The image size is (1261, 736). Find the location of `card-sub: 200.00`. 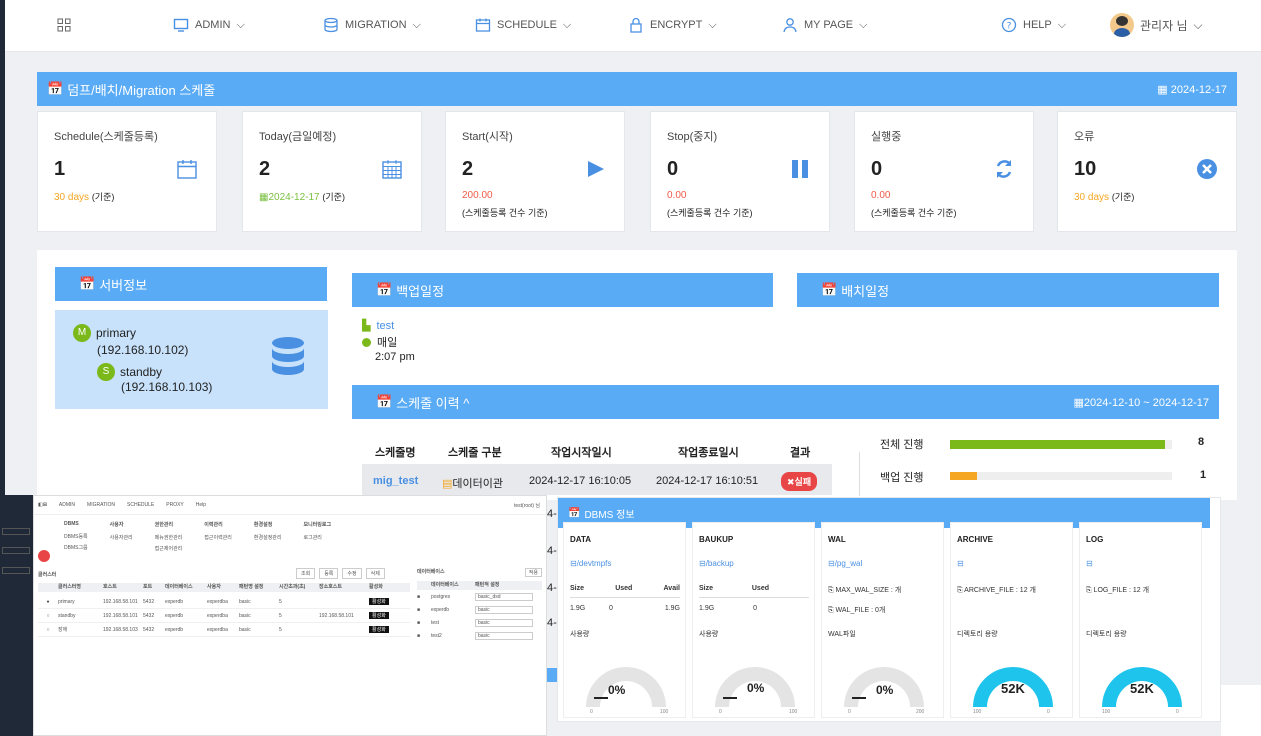

card-sub: 200.00 is located at coordinates (477, 195).